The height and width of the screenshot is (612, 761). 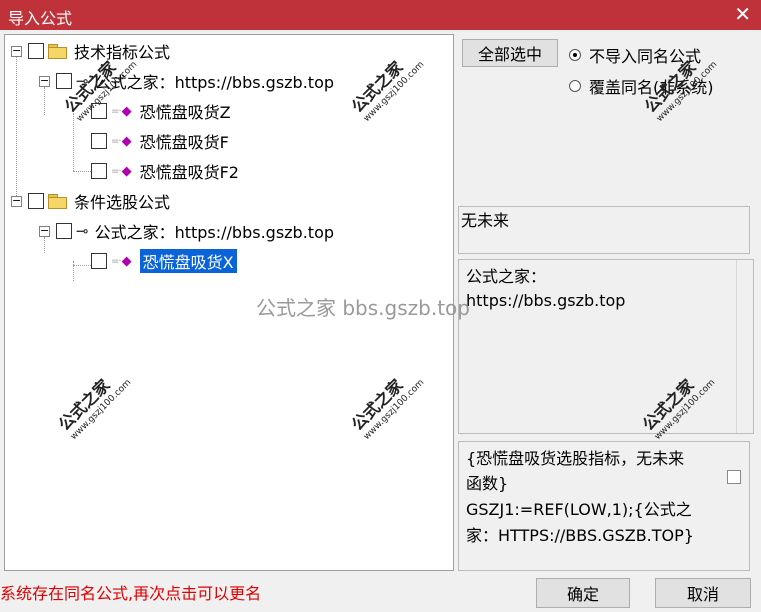 I want to click on future-label: 无未来, so click(x=485, y=220).